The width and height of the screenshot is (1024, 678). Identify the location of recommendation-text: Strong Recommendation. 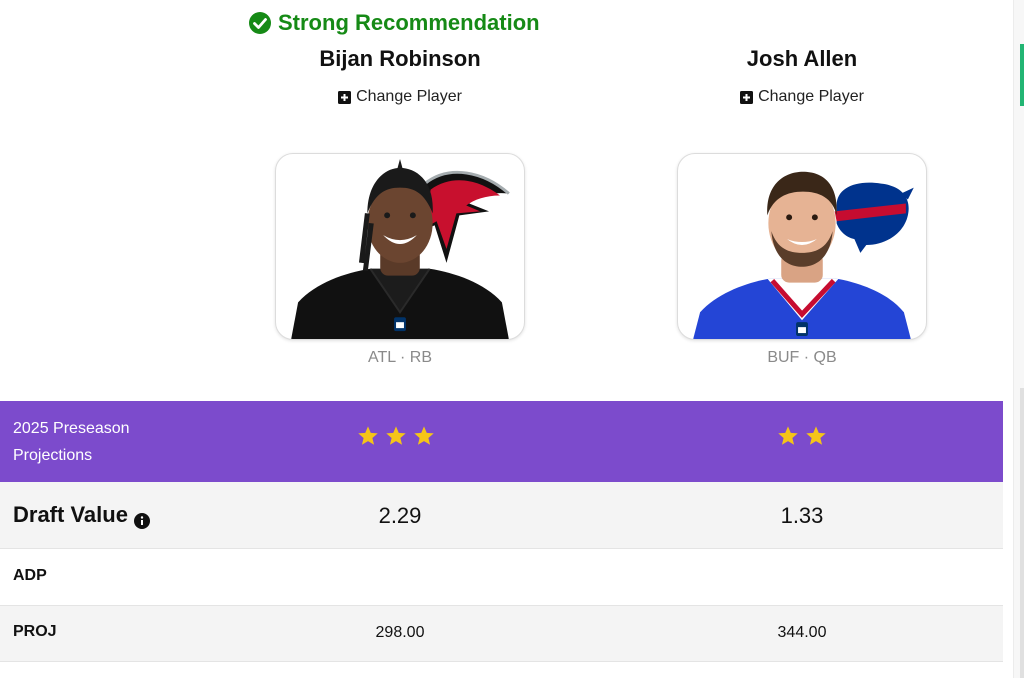
(409, 22).